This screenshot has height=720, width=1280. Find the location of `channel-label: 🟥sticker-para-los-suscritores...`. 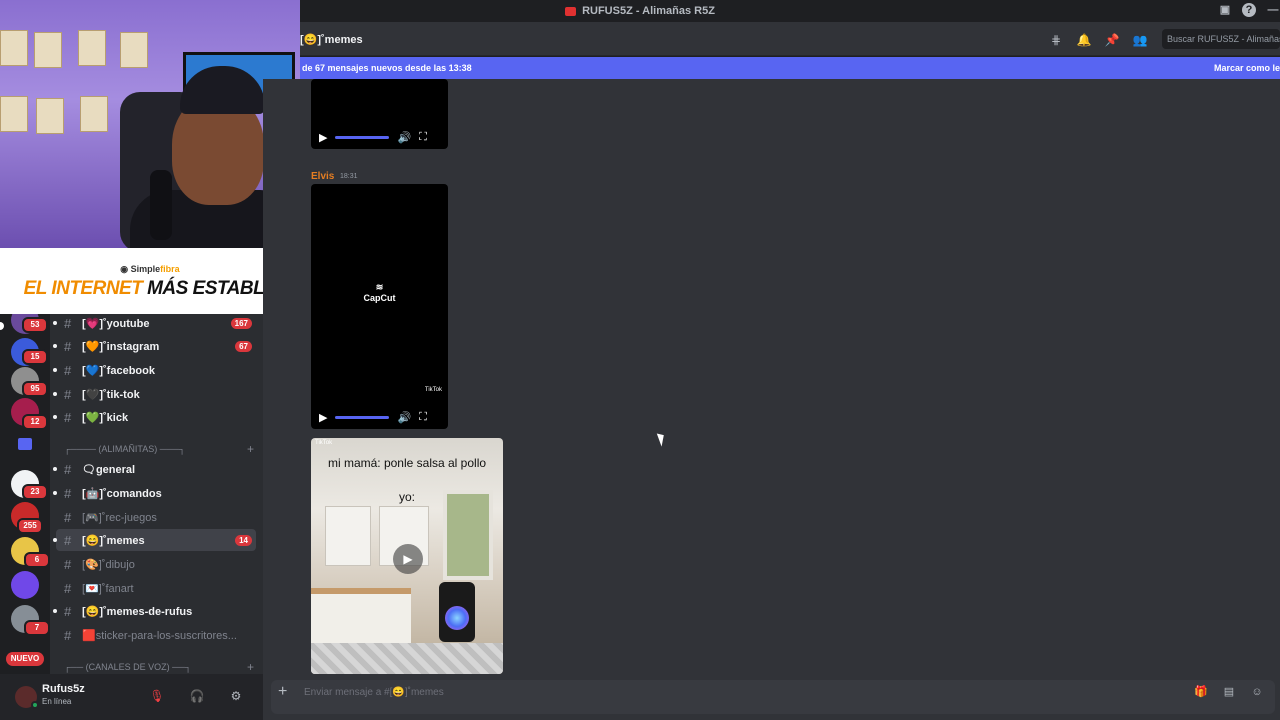

channel-label: 🟥sticker-para-los-suscritores... is located at coordinates (159, 635).